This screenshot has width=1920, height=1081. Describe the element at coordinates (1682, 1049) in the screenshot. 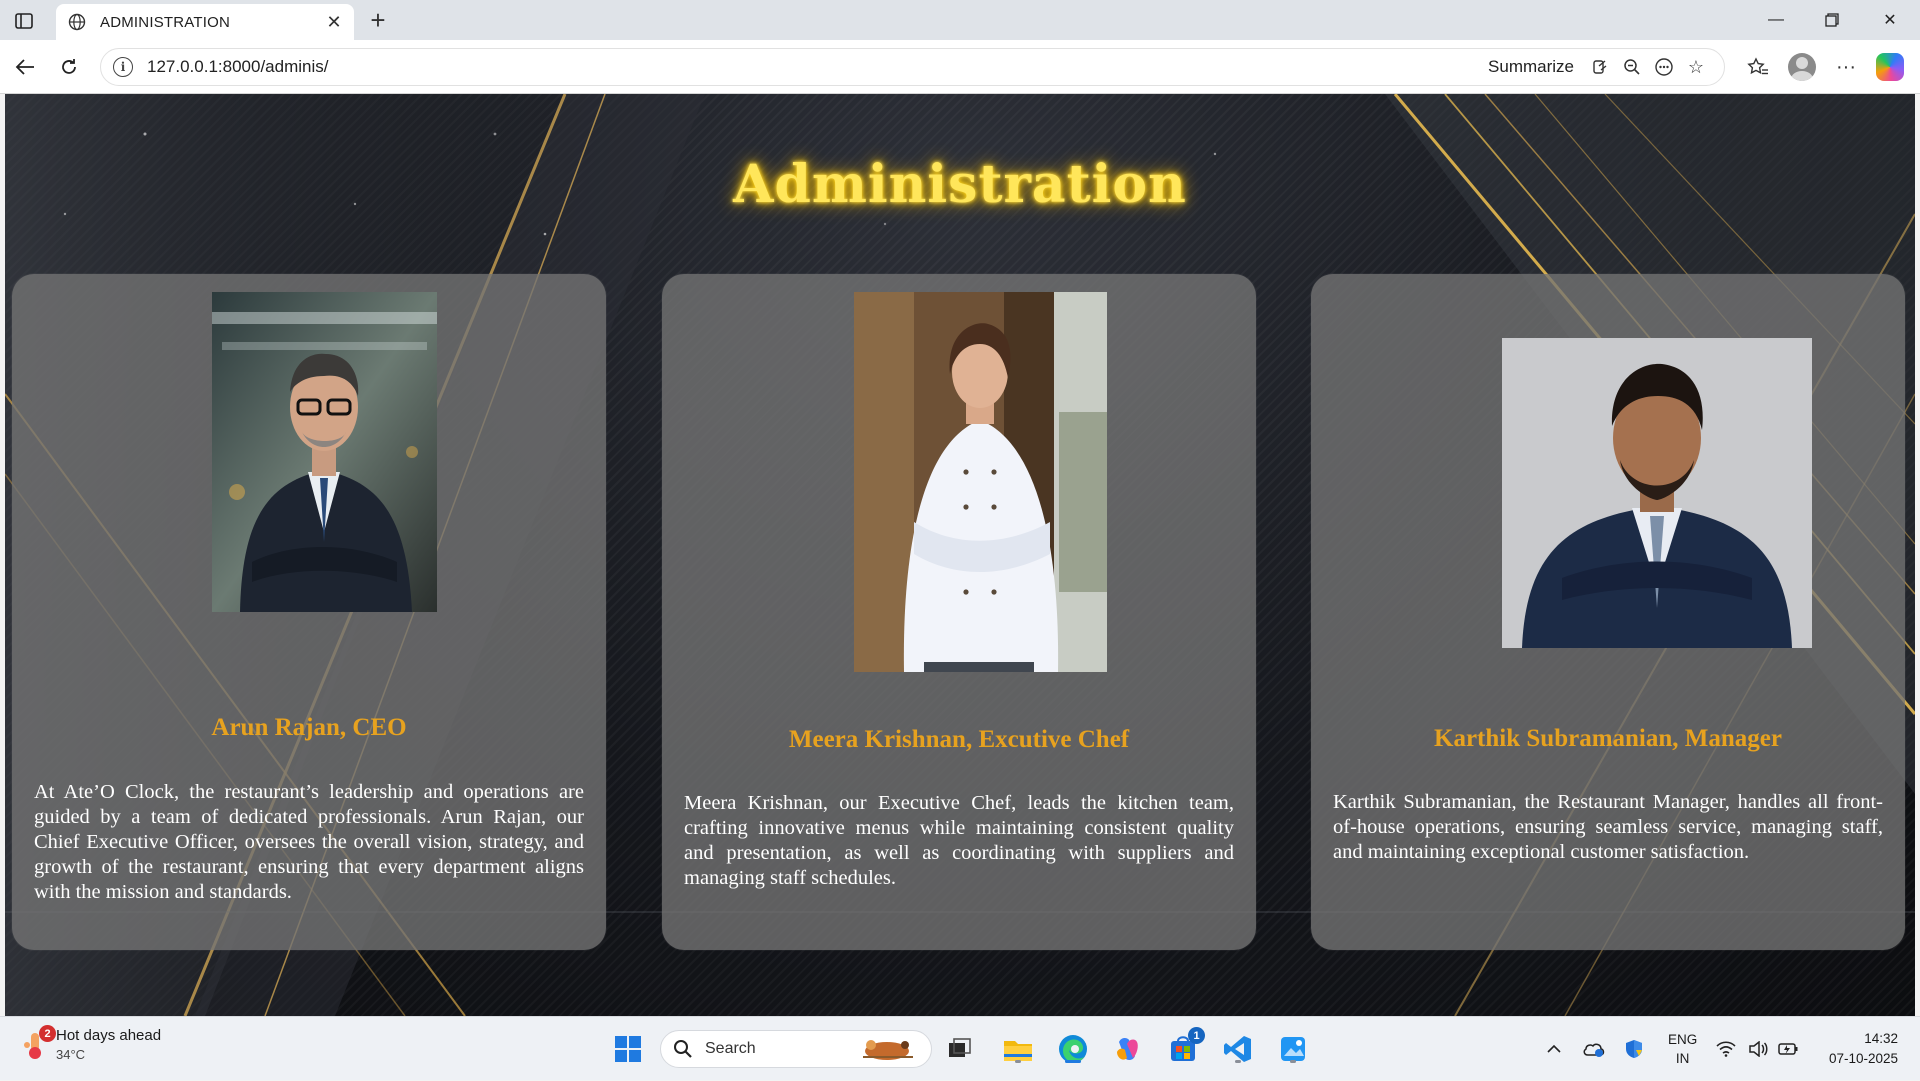

I see `language-indicator: ENG IN` at that location.